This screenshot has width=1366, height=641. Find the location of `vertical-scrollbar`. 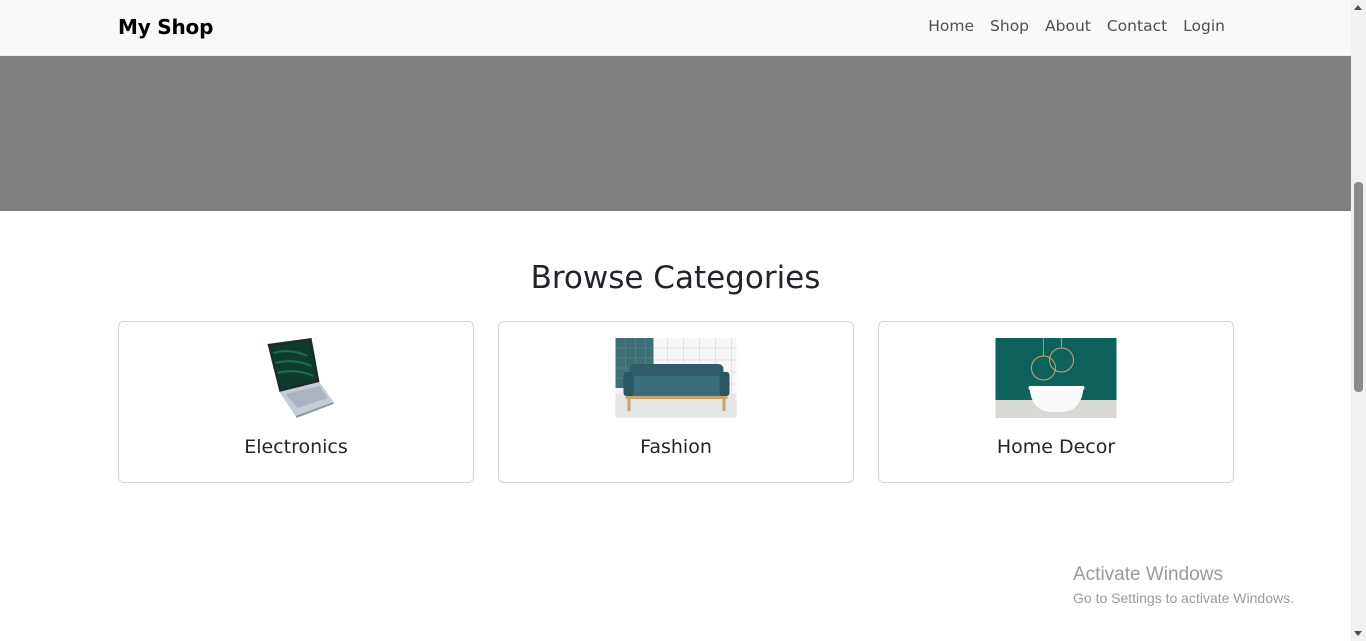

vertical-scrollbar is located at coordinates (1358, 320).